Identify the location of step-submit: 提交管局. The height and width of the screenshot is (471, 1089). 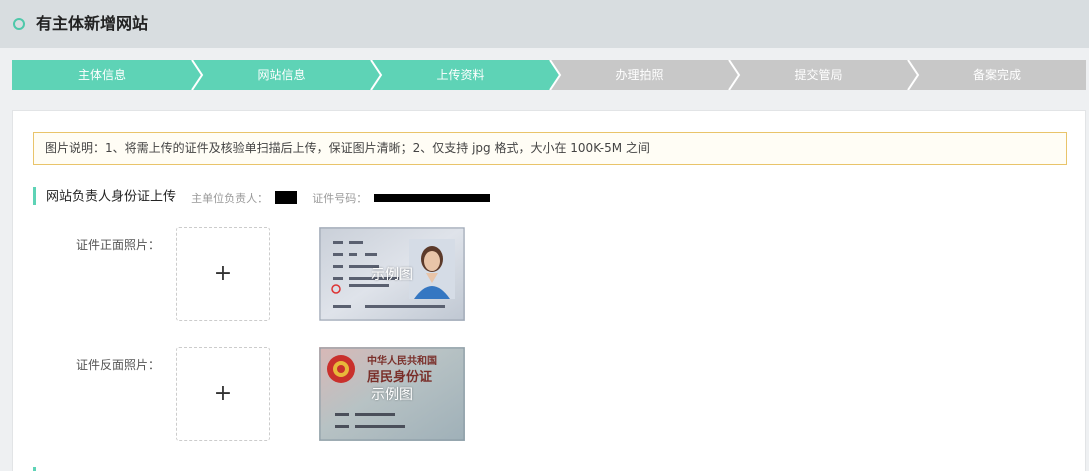
(818, 75).